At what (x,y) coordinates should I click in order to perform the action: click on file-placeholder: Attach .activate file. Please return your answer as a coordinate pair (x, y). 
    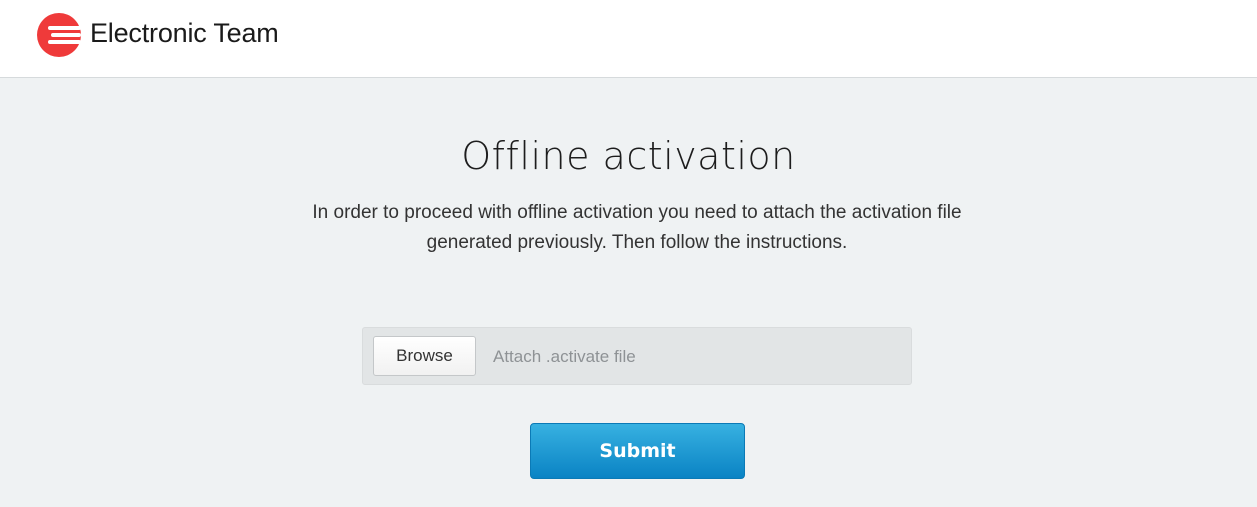
    Looking at the image, I should click on (564, 356).